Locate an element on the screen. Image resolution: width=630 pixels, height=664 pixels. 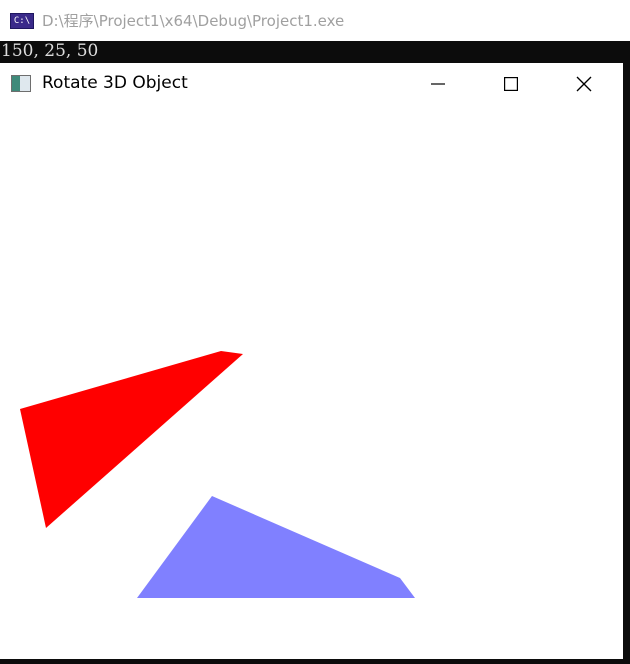
console-window-title: D:\程序\Project1\x64\Debug\Project1.exe is located at coordinates (193, 21).